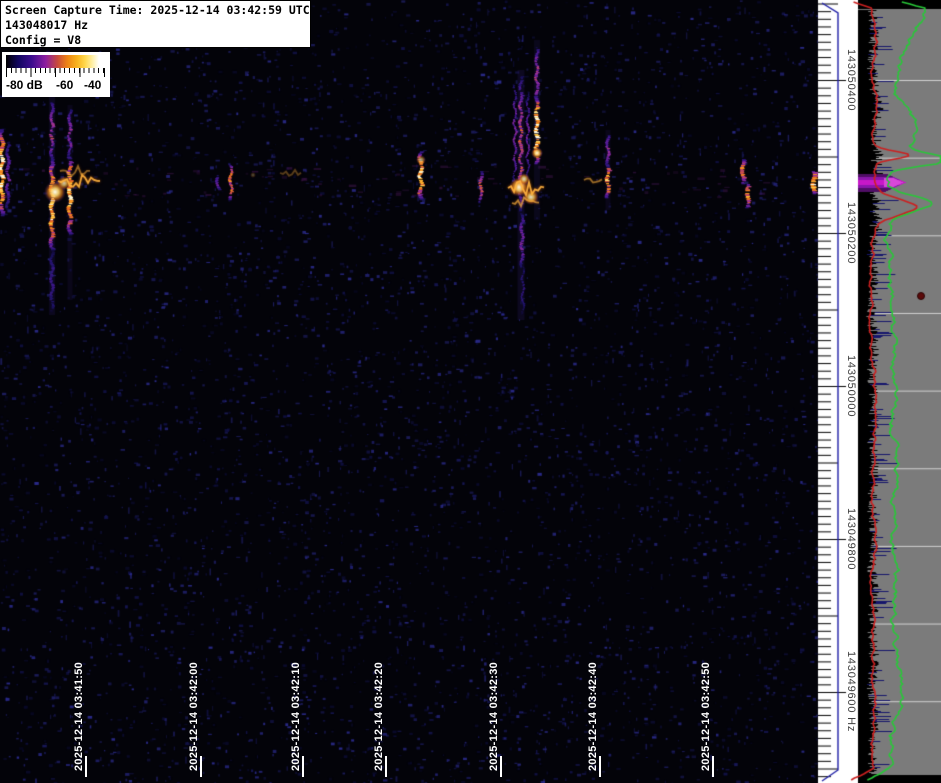 The height and width of the screenshot is (783, 941). Describe the element at coordinates (379, 716) in the screenshot. I see `time-label: 2025-12-14 03:42:20` at that location.